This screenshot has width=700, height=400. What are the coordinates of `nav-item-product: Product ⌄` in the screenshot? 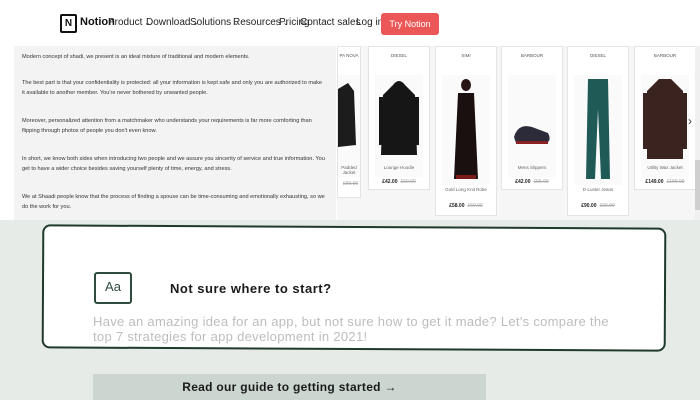 It's located at (129, 22).